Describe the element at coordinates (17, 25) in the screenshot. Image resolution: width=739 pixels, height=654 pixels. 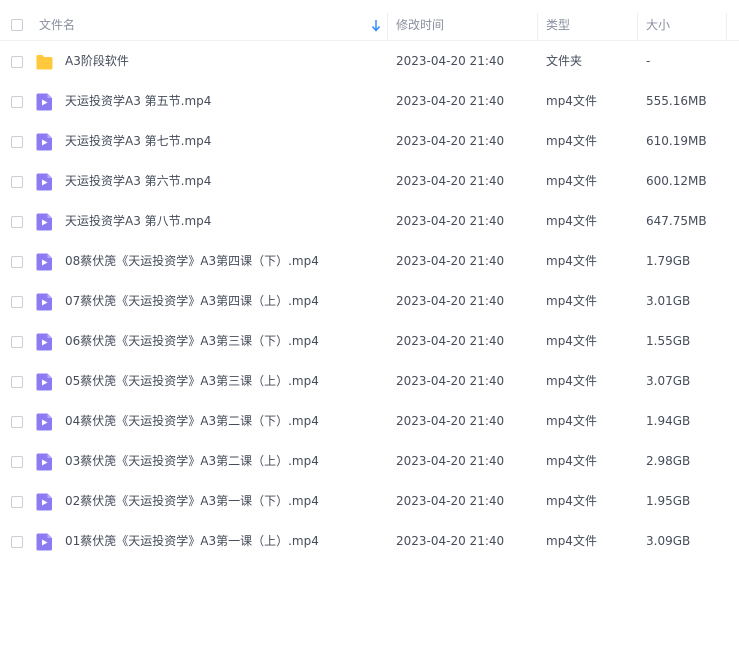
I see `select-all-checkbox` at that location.